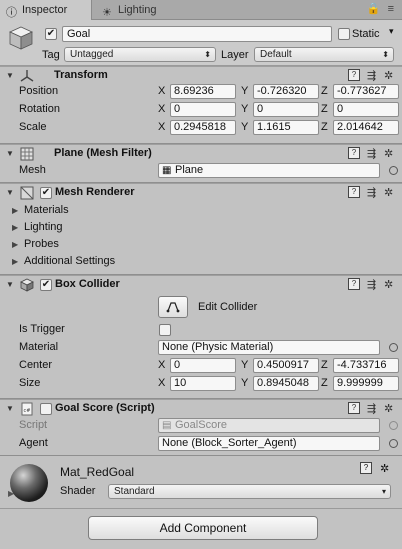  Describe the element at coordinates (165, 330) in the screenshot. I see `is-trigger-checkbox` at that location.